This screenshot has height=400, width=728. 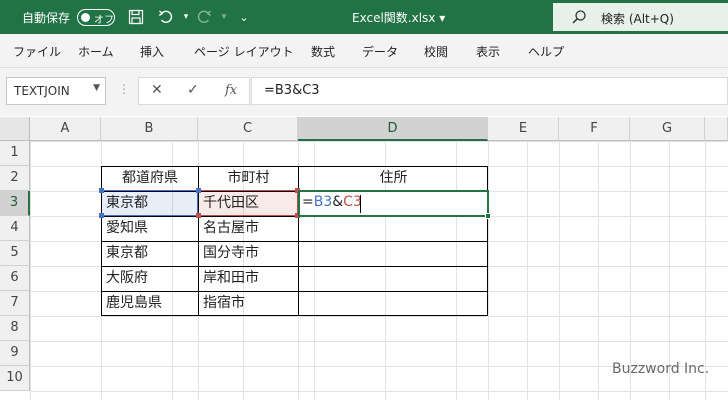 I want to click on cell-edit-text: =B3&C3, so click(x=332, y=202).